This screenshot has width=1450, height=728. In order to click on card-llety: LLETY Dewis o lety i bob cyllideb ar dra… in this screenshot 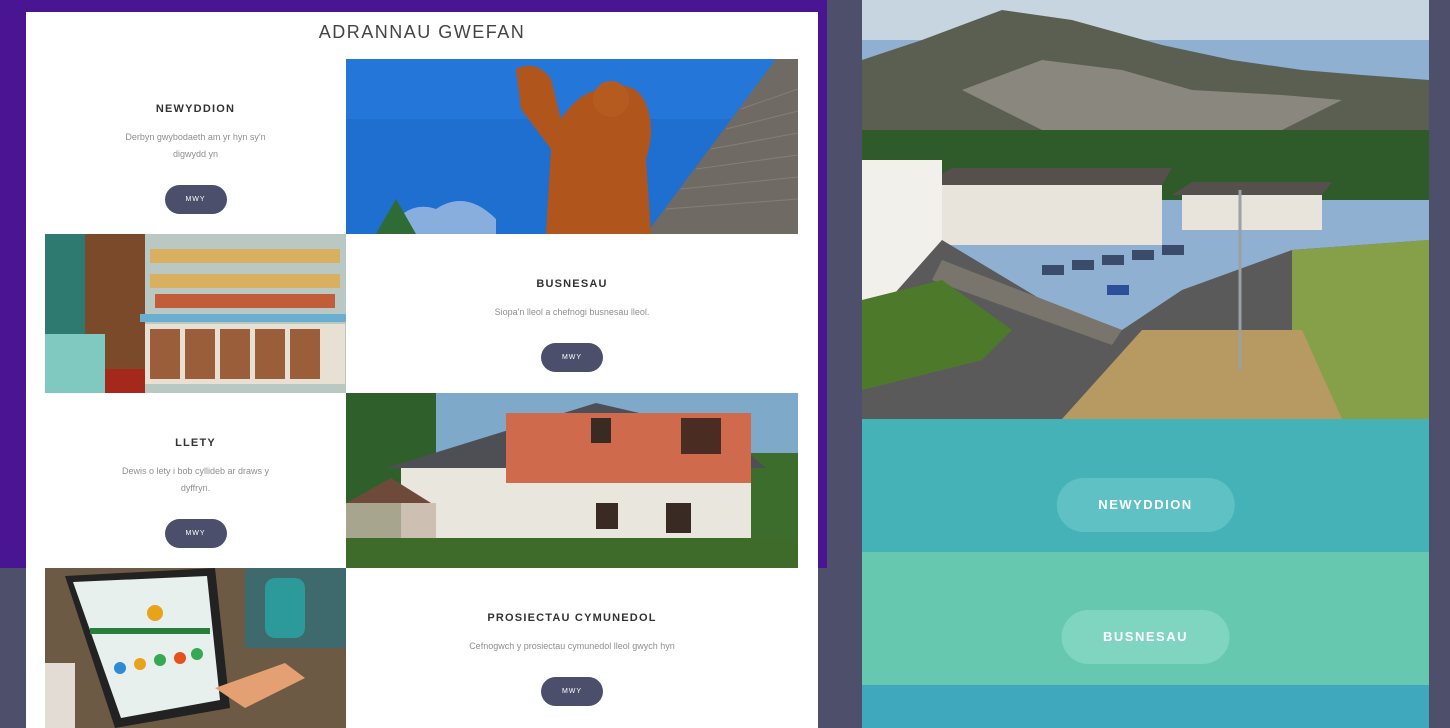, I will do `click(195, 480)`.